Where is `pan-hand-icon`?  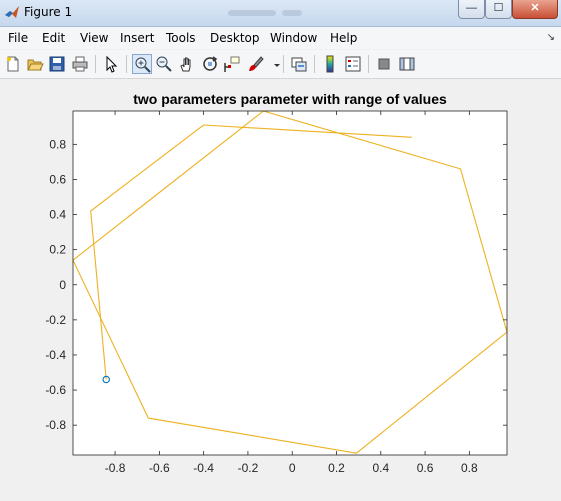
pan-hand-icon is located at coordinates (187, 64).